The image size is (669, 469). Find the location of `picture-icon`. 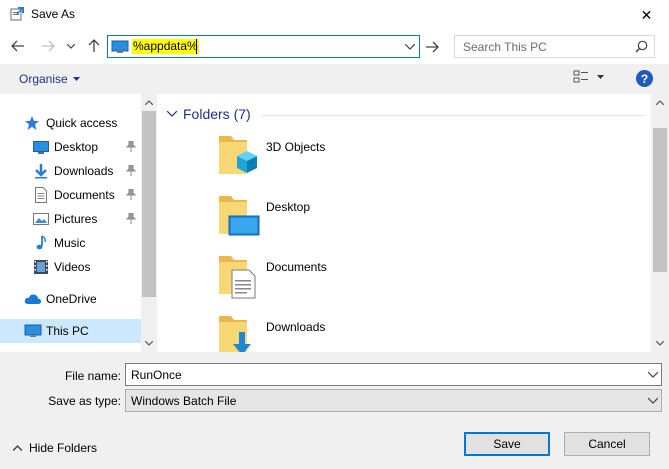

picture-icon is located at coordinates (41, 219).